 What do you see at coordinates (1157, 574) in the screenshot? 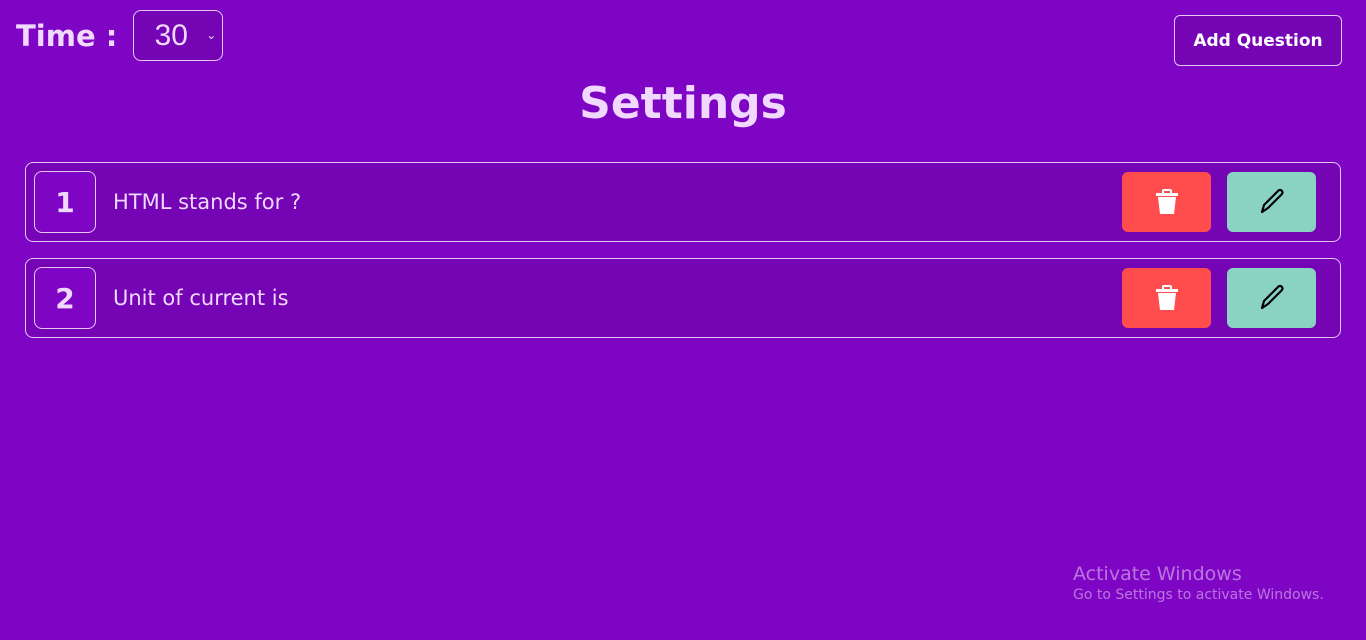
I see `watermark-title: Activate Windows` at bounding box center [1157, 574].